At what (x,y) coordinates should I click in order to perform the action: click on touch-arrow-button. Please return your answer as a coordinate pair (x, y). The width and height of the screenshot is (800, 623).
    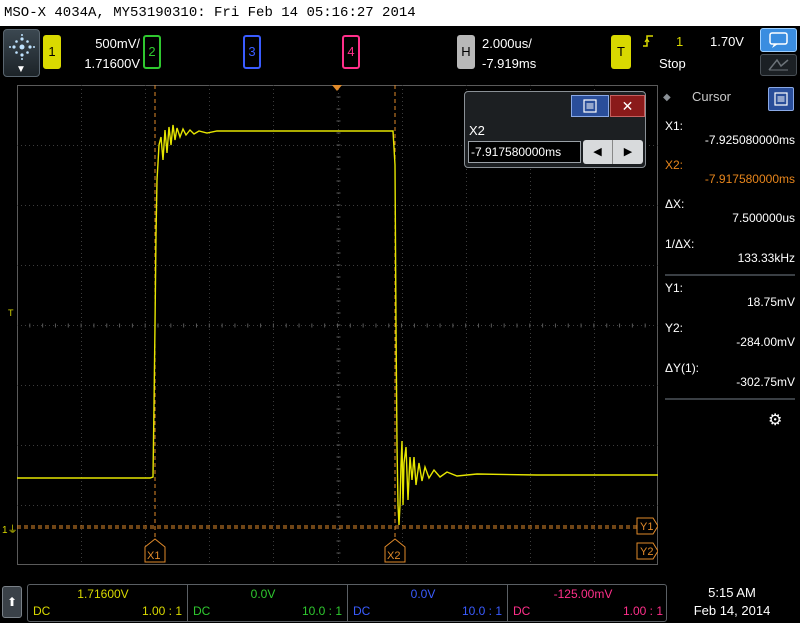
    Looking at the image, I should click on (778, 65).